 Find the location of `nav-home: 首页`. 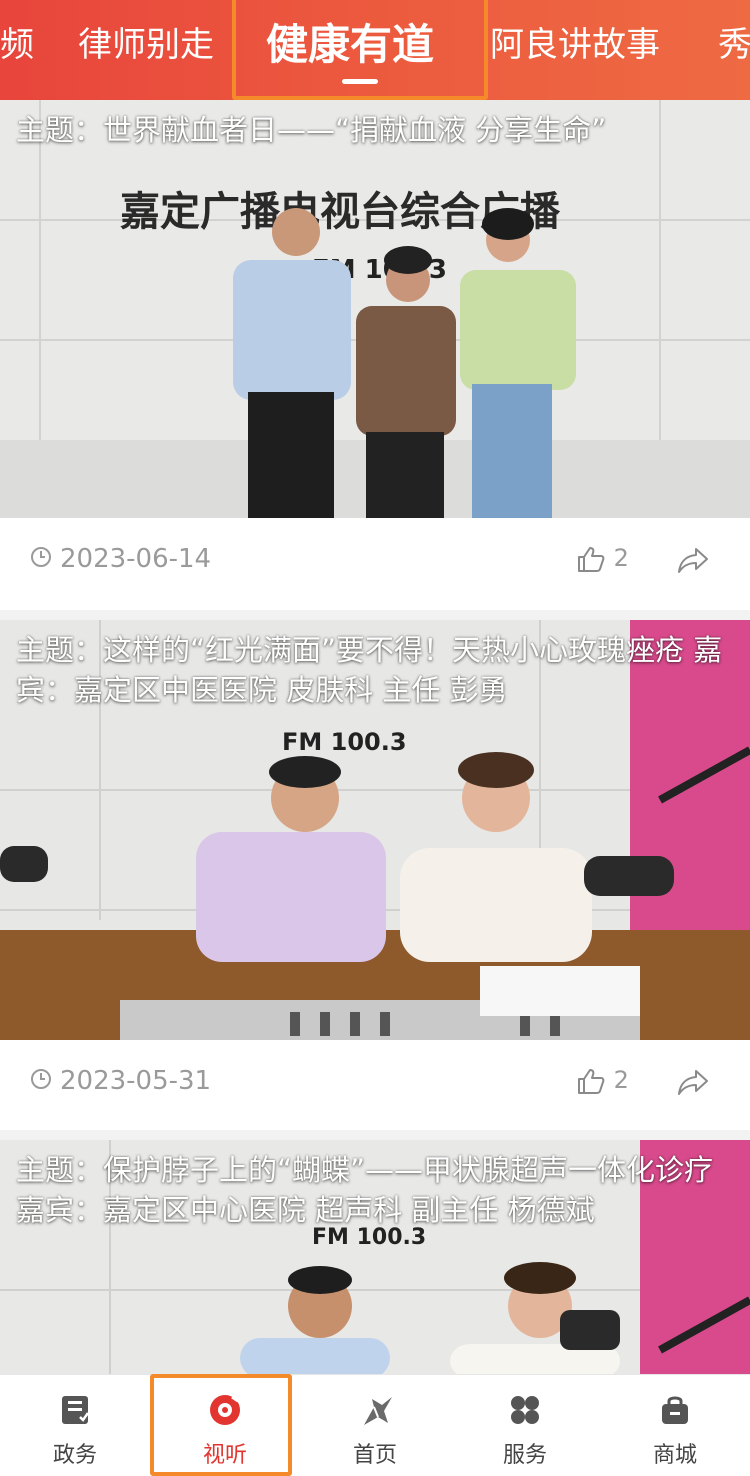

nav-home: 首页 is located at coordinates (375, 1425).